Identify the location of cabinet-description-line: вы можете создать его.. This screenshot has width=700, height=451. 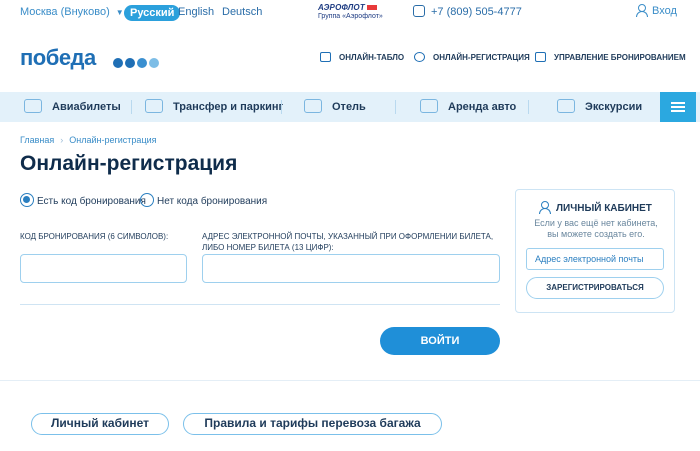
(596, 234).